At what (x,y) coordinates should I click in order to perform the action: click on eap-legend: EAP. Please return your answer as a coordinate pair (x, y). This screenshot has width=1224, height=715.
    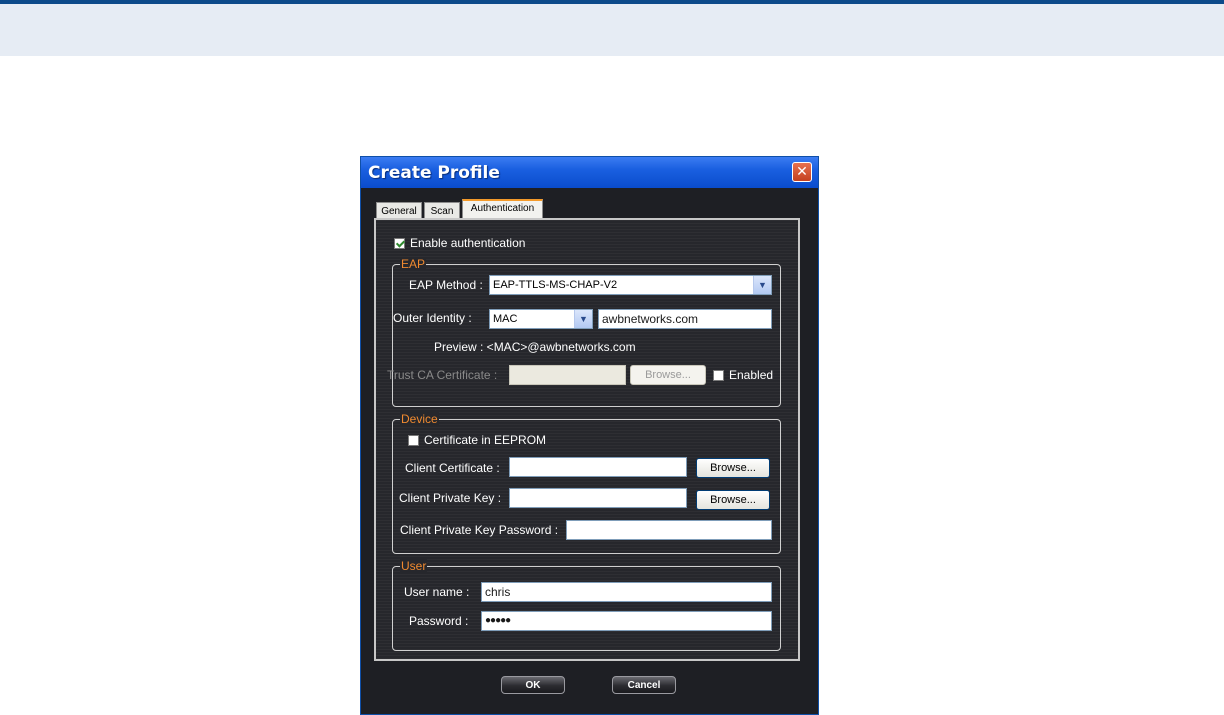
    Looking at the image, I should click on (413, 264).